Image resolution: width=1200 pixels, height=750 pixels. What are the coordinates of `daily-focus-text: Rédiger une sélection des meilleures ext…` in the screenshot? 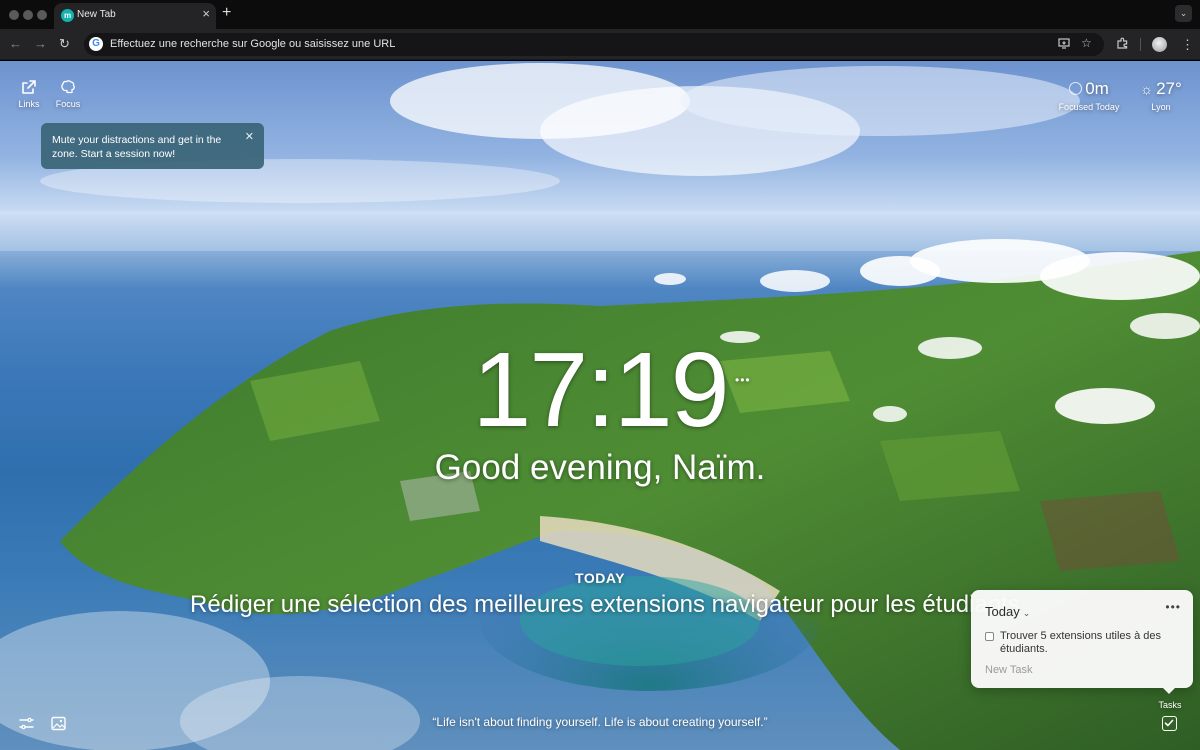 It's located at (605, 605).